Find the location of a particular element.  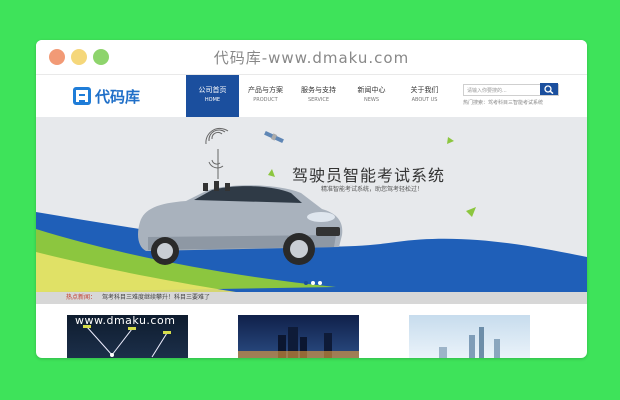

city-day-image is located at coordinates (469, 342).